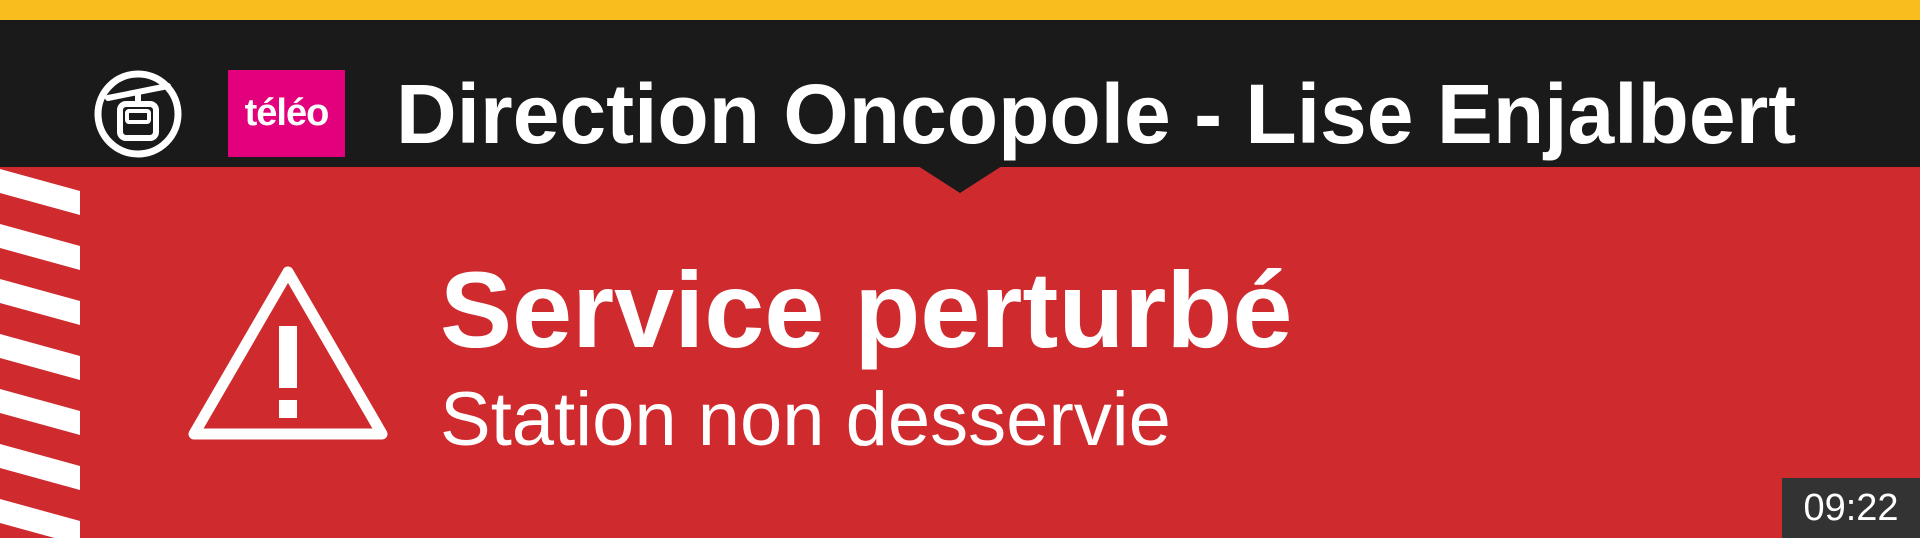 This screenshot has height=538, width=1920. Describe the element at coordinates (138, 114) in the screenshot. I see `cable-car-icon` at that location.